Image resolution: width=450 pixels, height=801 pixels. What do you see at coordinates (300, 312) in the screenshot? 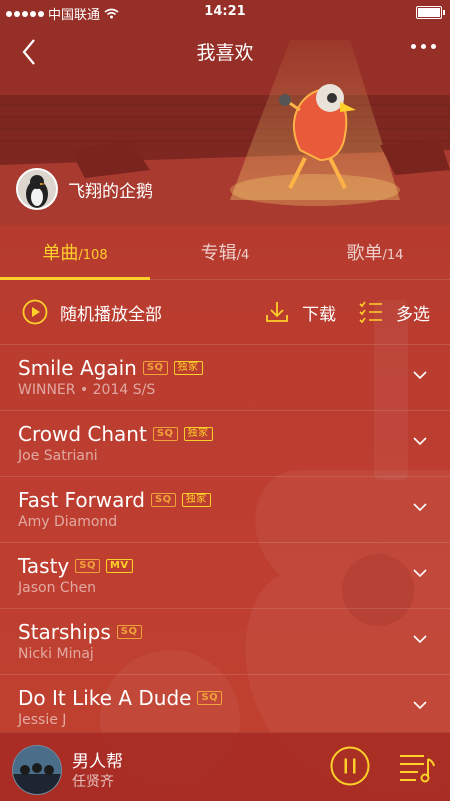
I see `download-button: 下载` at bounding box center [300, 312].